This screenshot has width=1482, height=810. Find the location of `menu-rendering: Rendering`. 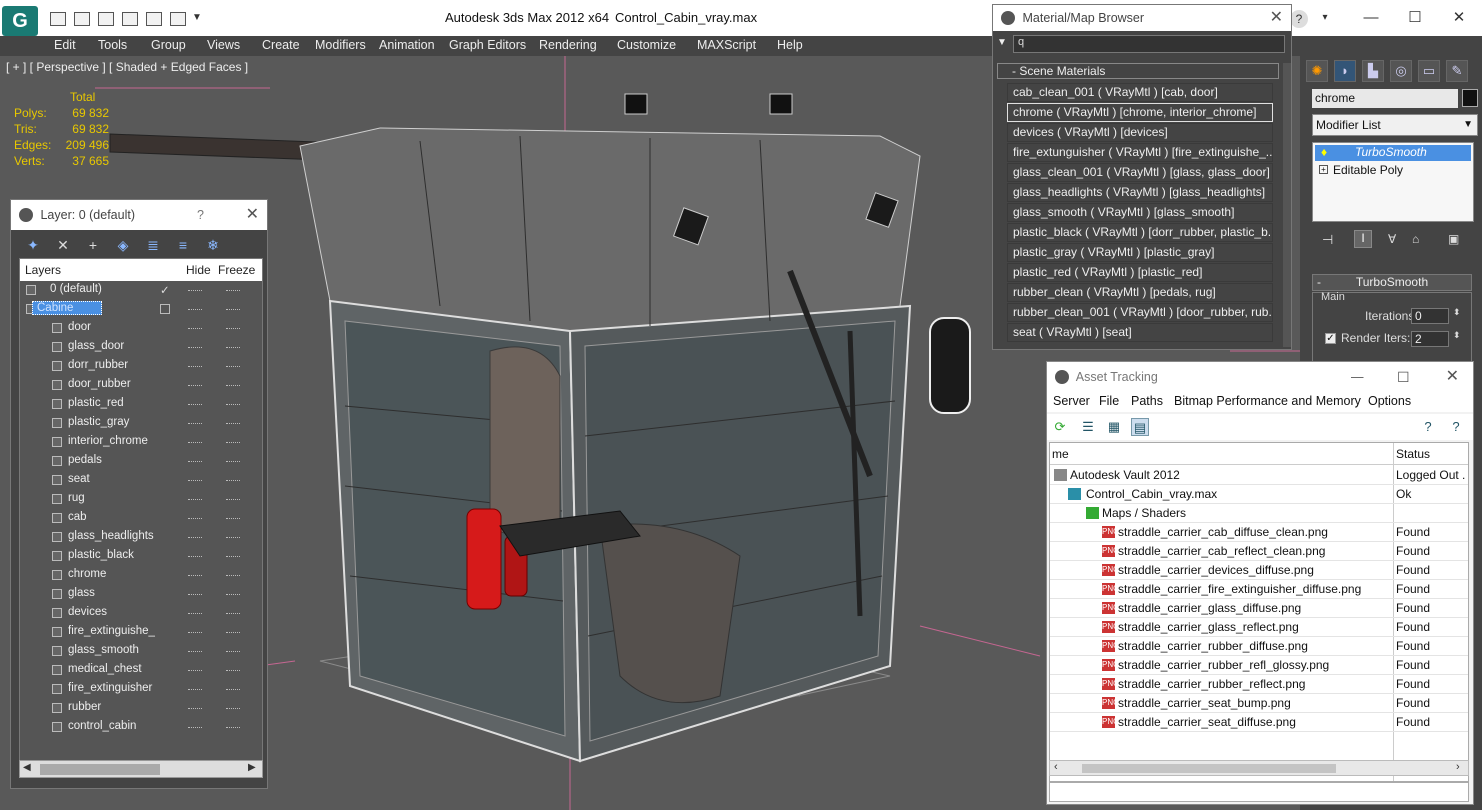

menu-rendering: Rendering is located at coordinates (568, 45).